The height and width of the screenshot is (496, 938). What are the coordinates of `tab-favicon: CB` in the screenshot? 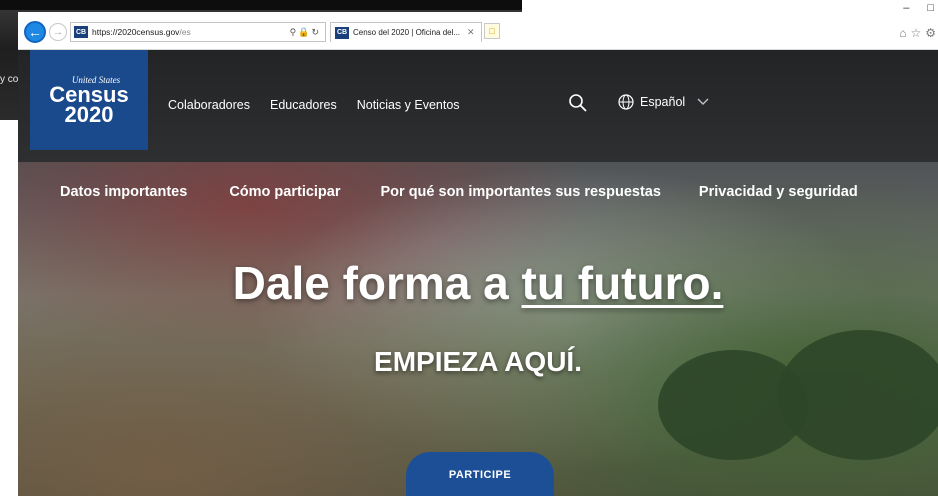 It's located at (342, 32).